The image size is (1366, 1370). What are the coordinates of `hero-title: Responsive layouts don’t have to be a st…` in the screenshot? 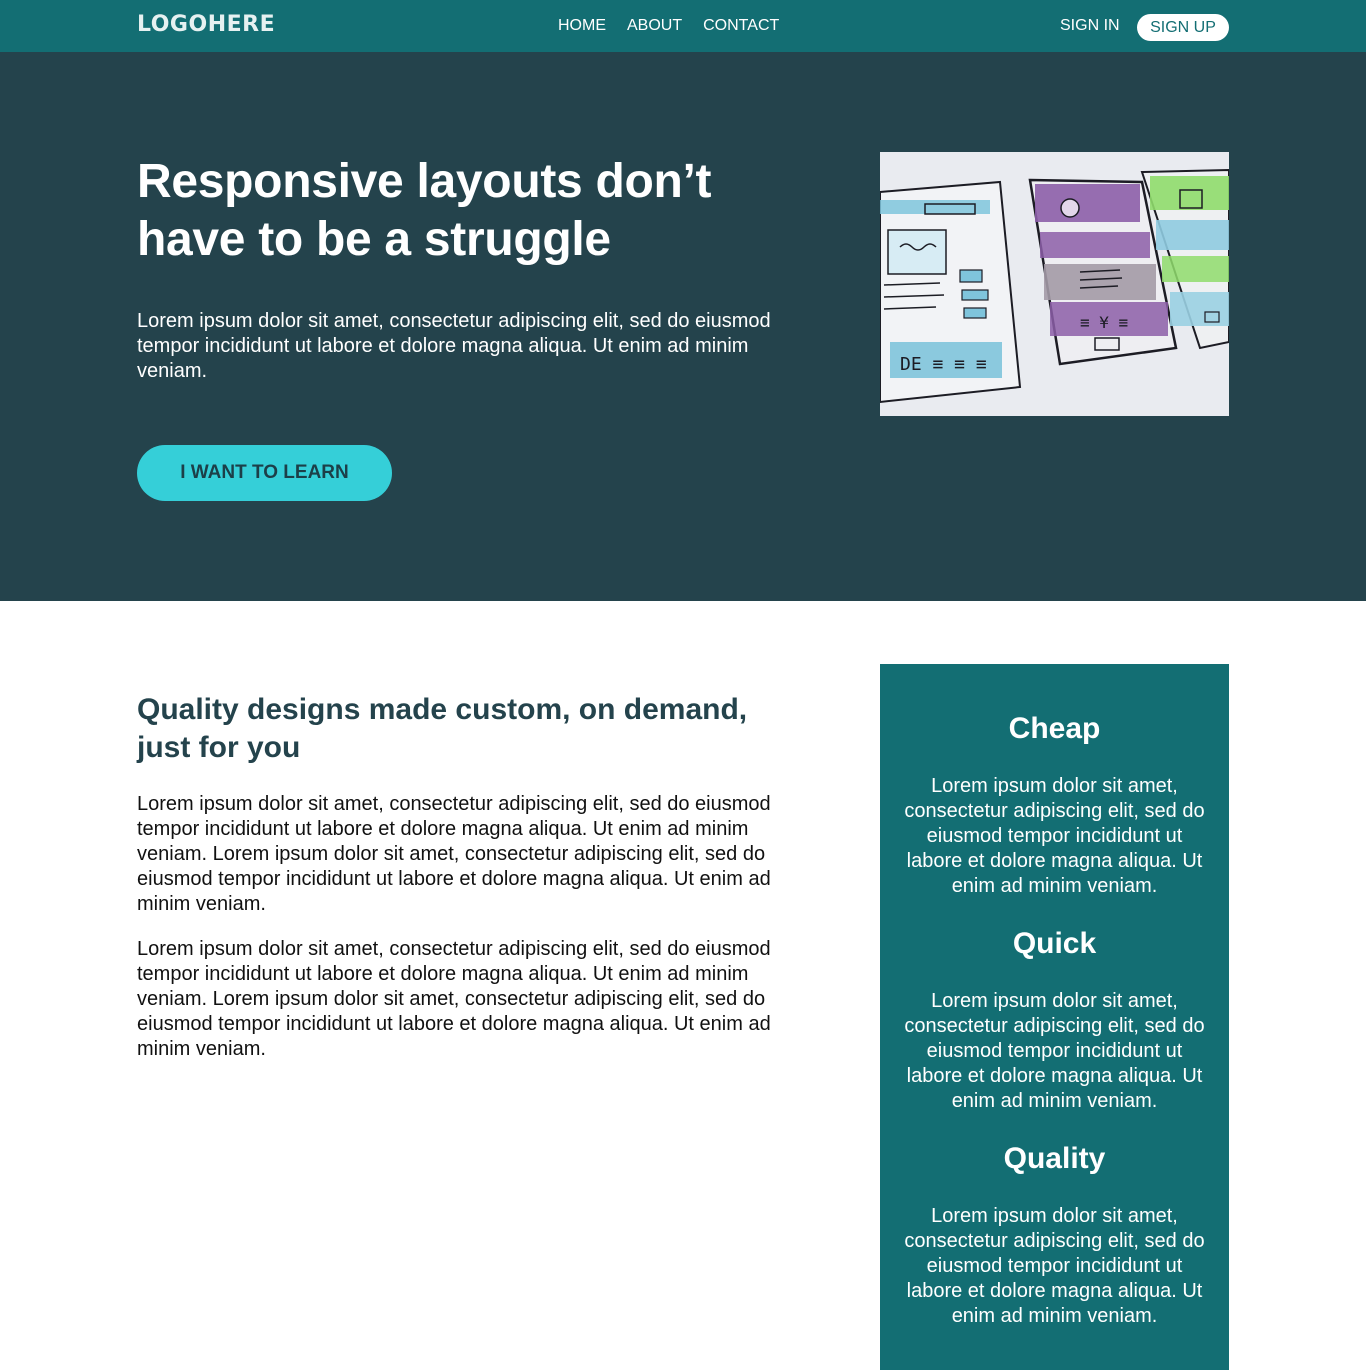 It's located at (424, 210).